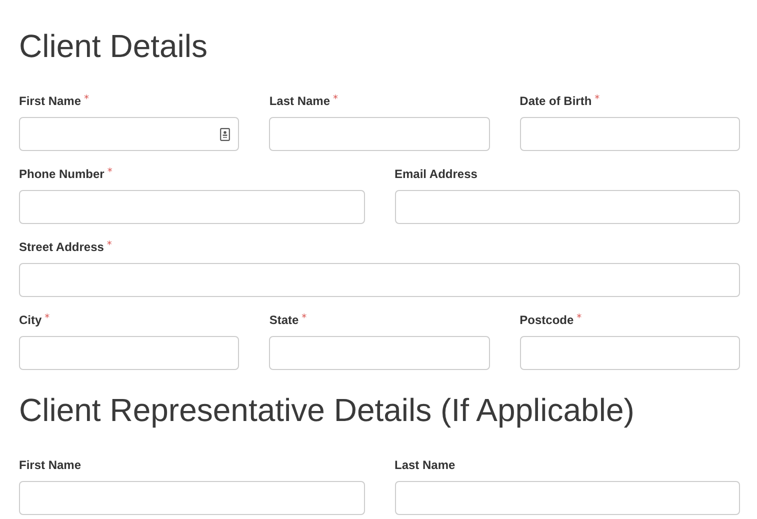 The width and height of the screenshot is (757, 519). Describe the element at coordinates (556, 101) in the screenshot. I see `field-label: Date of Birth` at that location.